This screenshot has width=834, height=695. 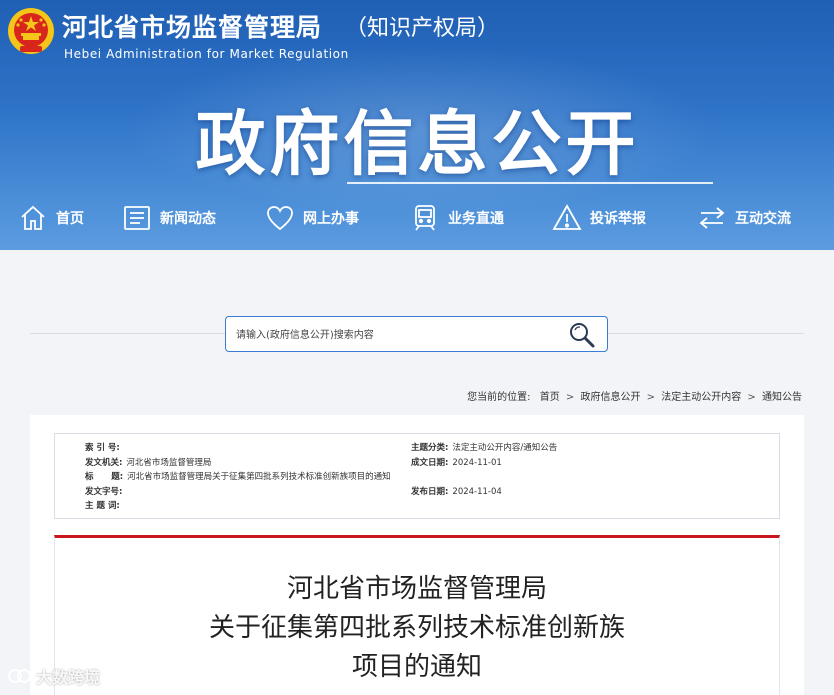 I want to click on nav-label: 业务直通, so click(x=476, y=219).